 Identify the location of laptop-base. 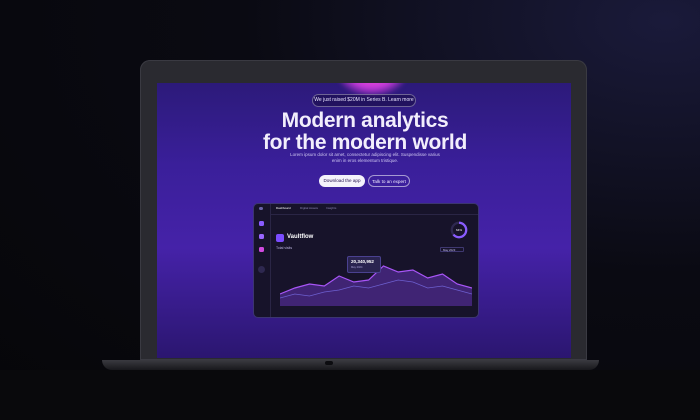
(350, 365).